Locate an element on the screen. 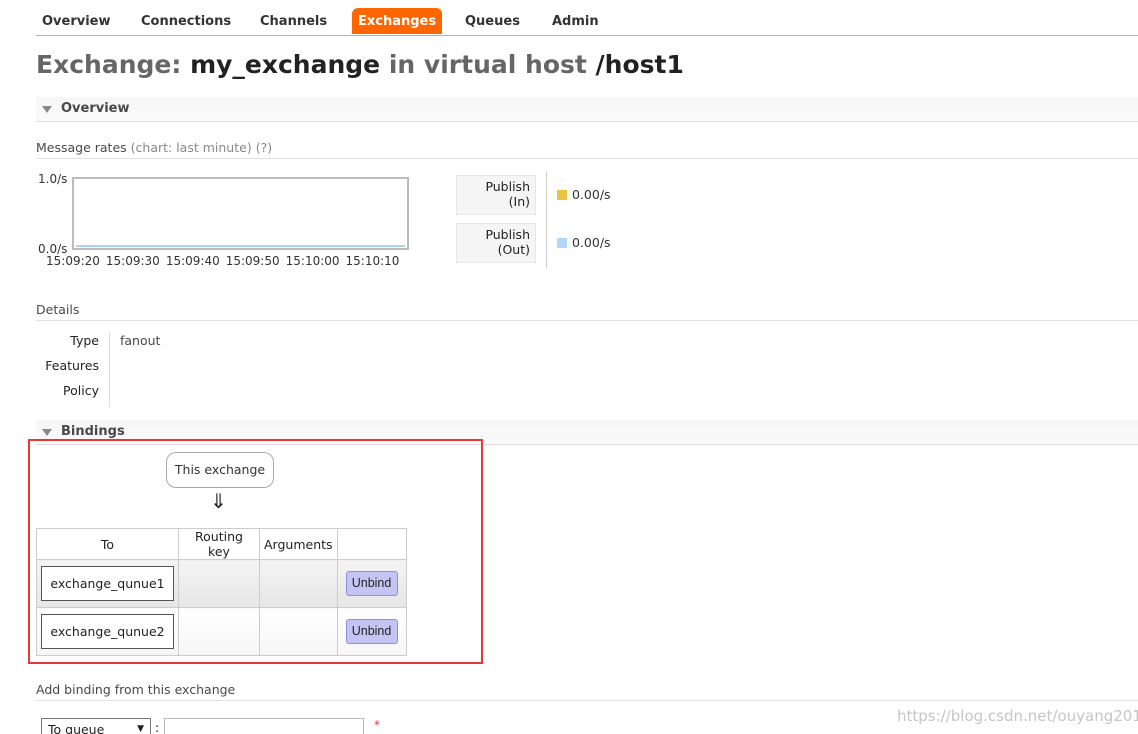 This screenshot has height=734, width=1138. exchange-name: my_exchange is located at coordinates (285, 64).